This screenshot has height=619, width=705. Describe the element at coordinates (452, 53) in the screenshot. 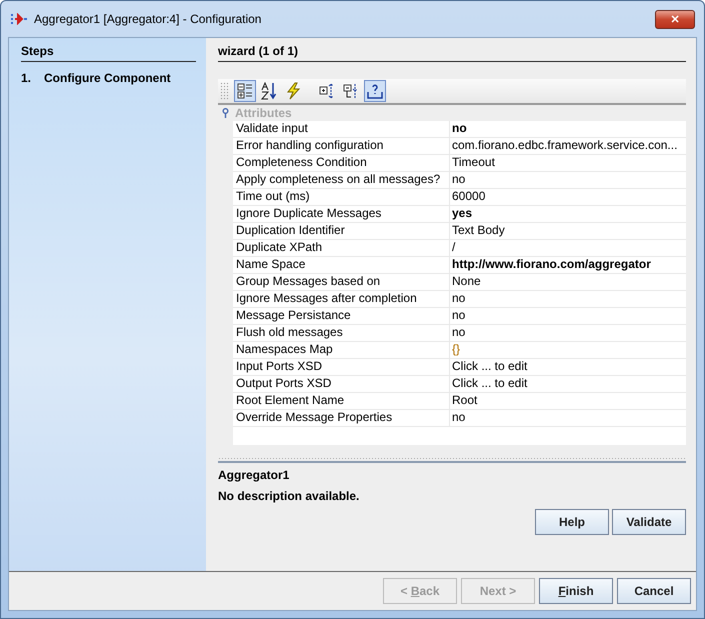

I see `wizard-heading: wizard (1 of 1)` at that location.